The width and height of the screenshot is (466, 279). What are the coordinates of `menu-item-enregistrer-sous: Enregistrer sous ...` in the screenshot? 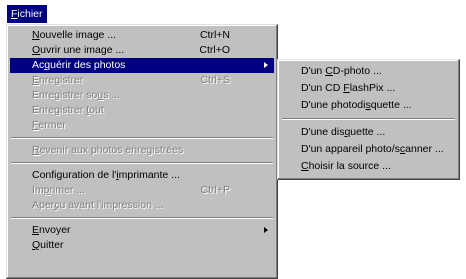 It's located at (76, 95).